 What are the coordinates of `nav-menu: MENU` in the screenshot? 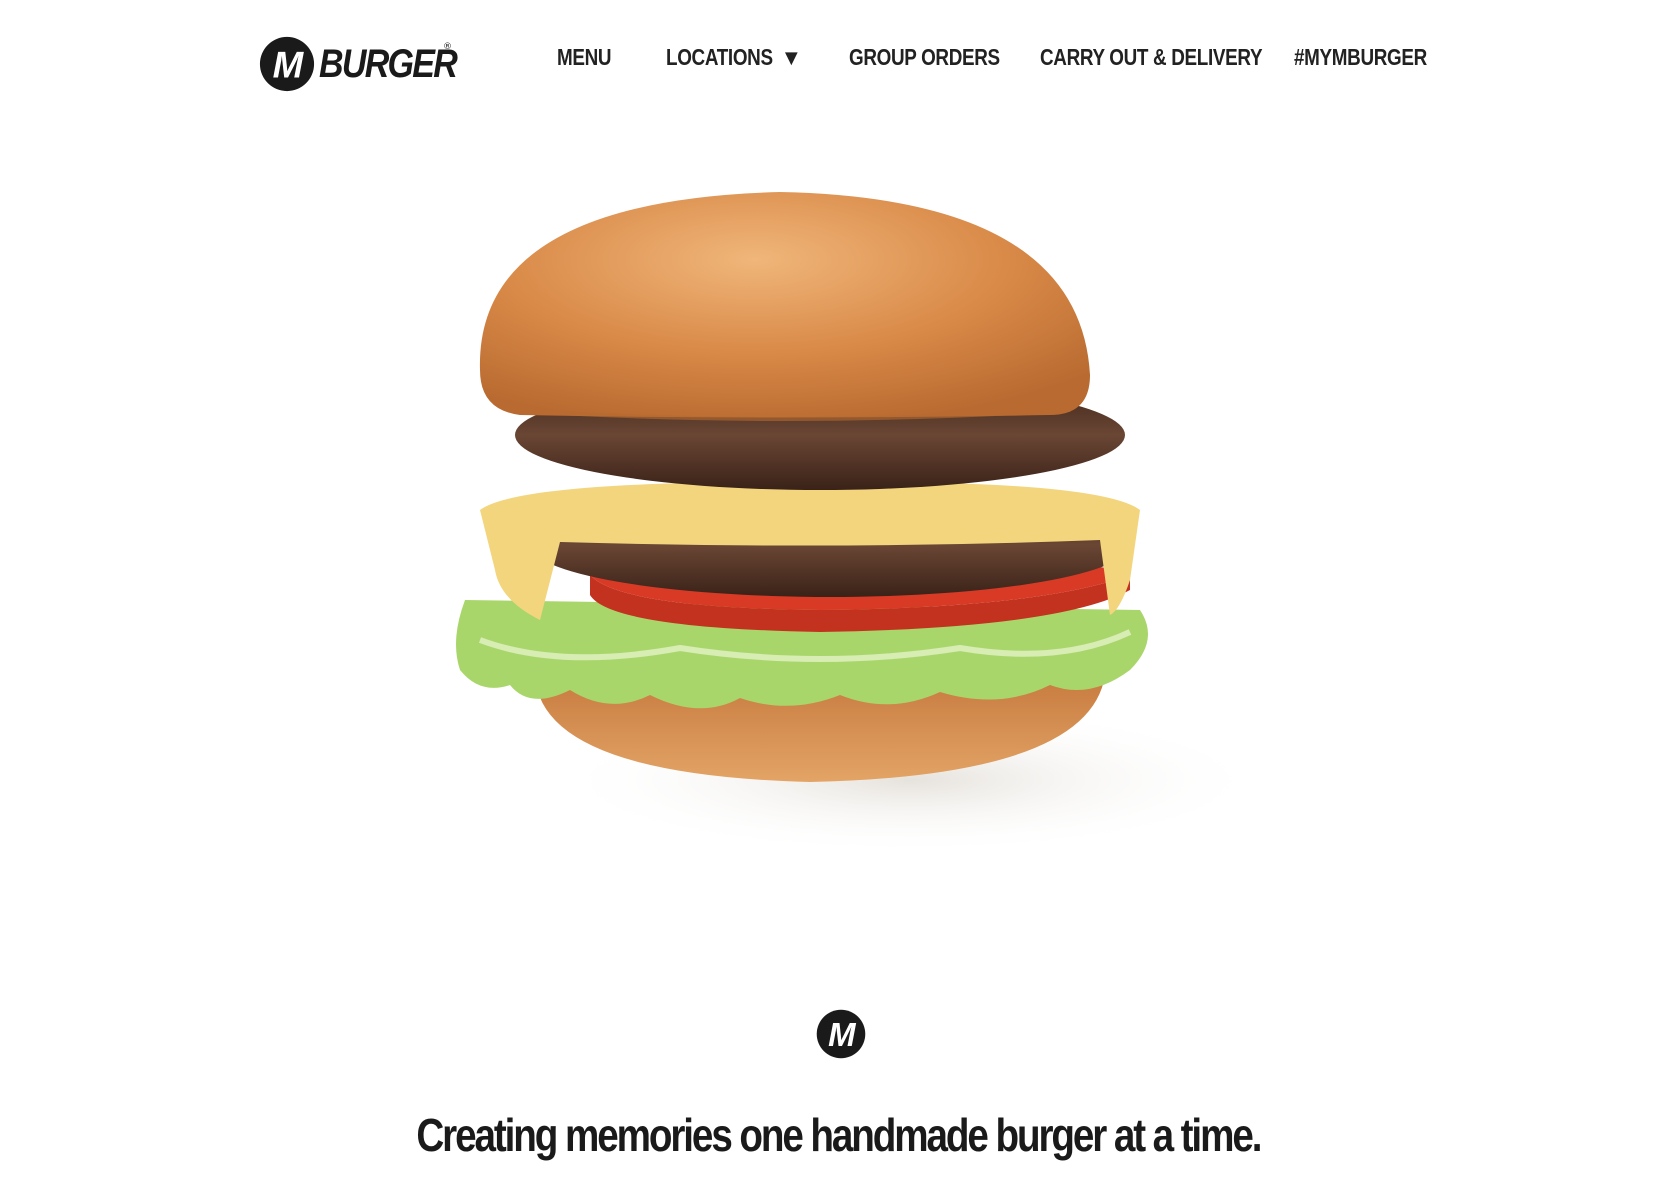 It's located at (584, 57).